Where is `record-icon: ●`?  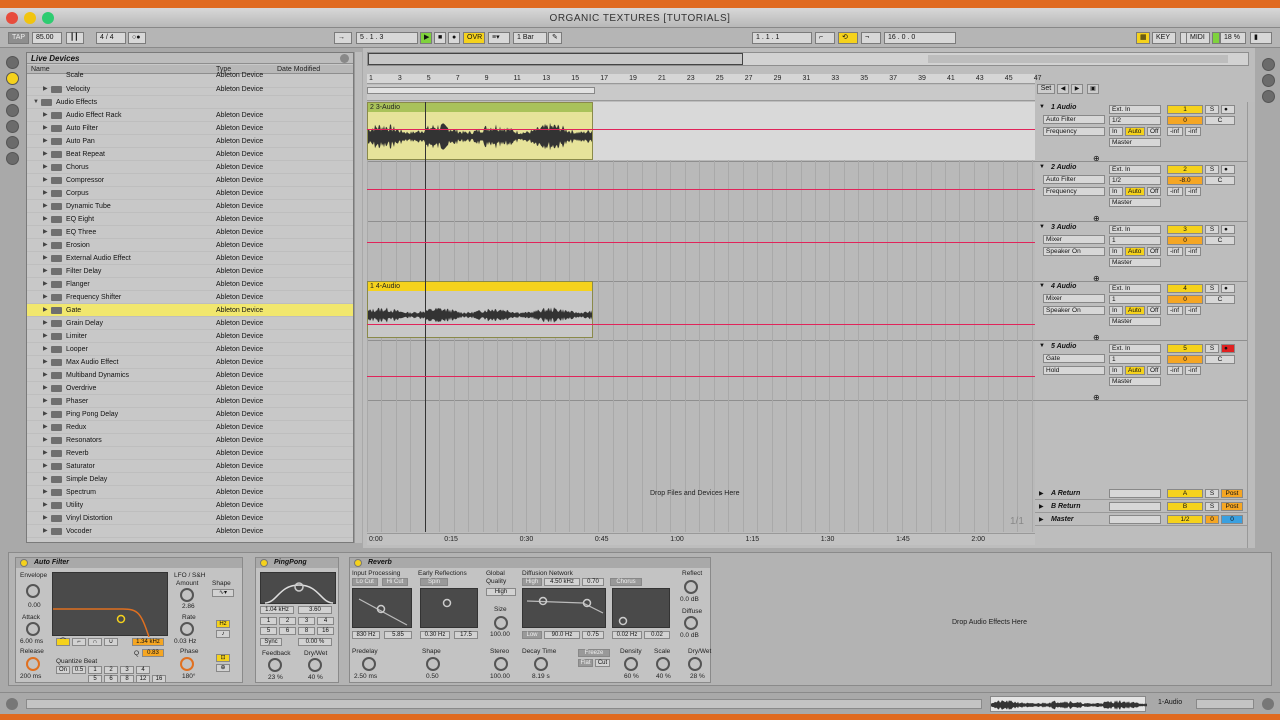 record-icon: ● is located at coordinates (454, 38).